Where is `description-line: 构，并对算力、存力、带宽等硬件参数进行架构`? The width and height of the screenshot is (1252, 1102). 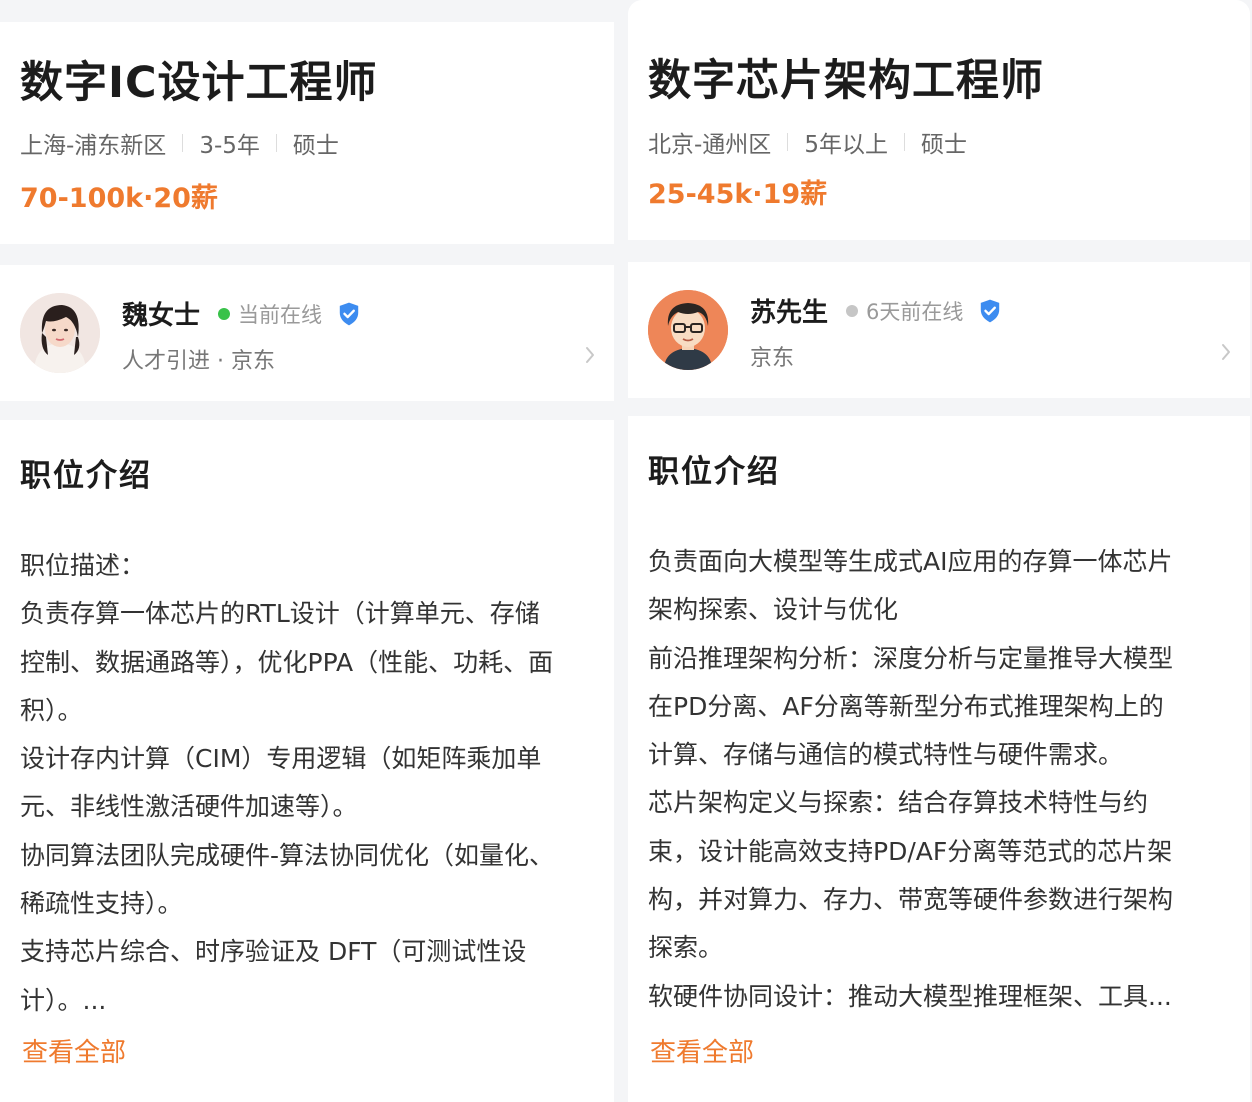 description-line: 构，并对算力、存力、带宽等硬件参数进行架构 is located at coordinates (911, 900).